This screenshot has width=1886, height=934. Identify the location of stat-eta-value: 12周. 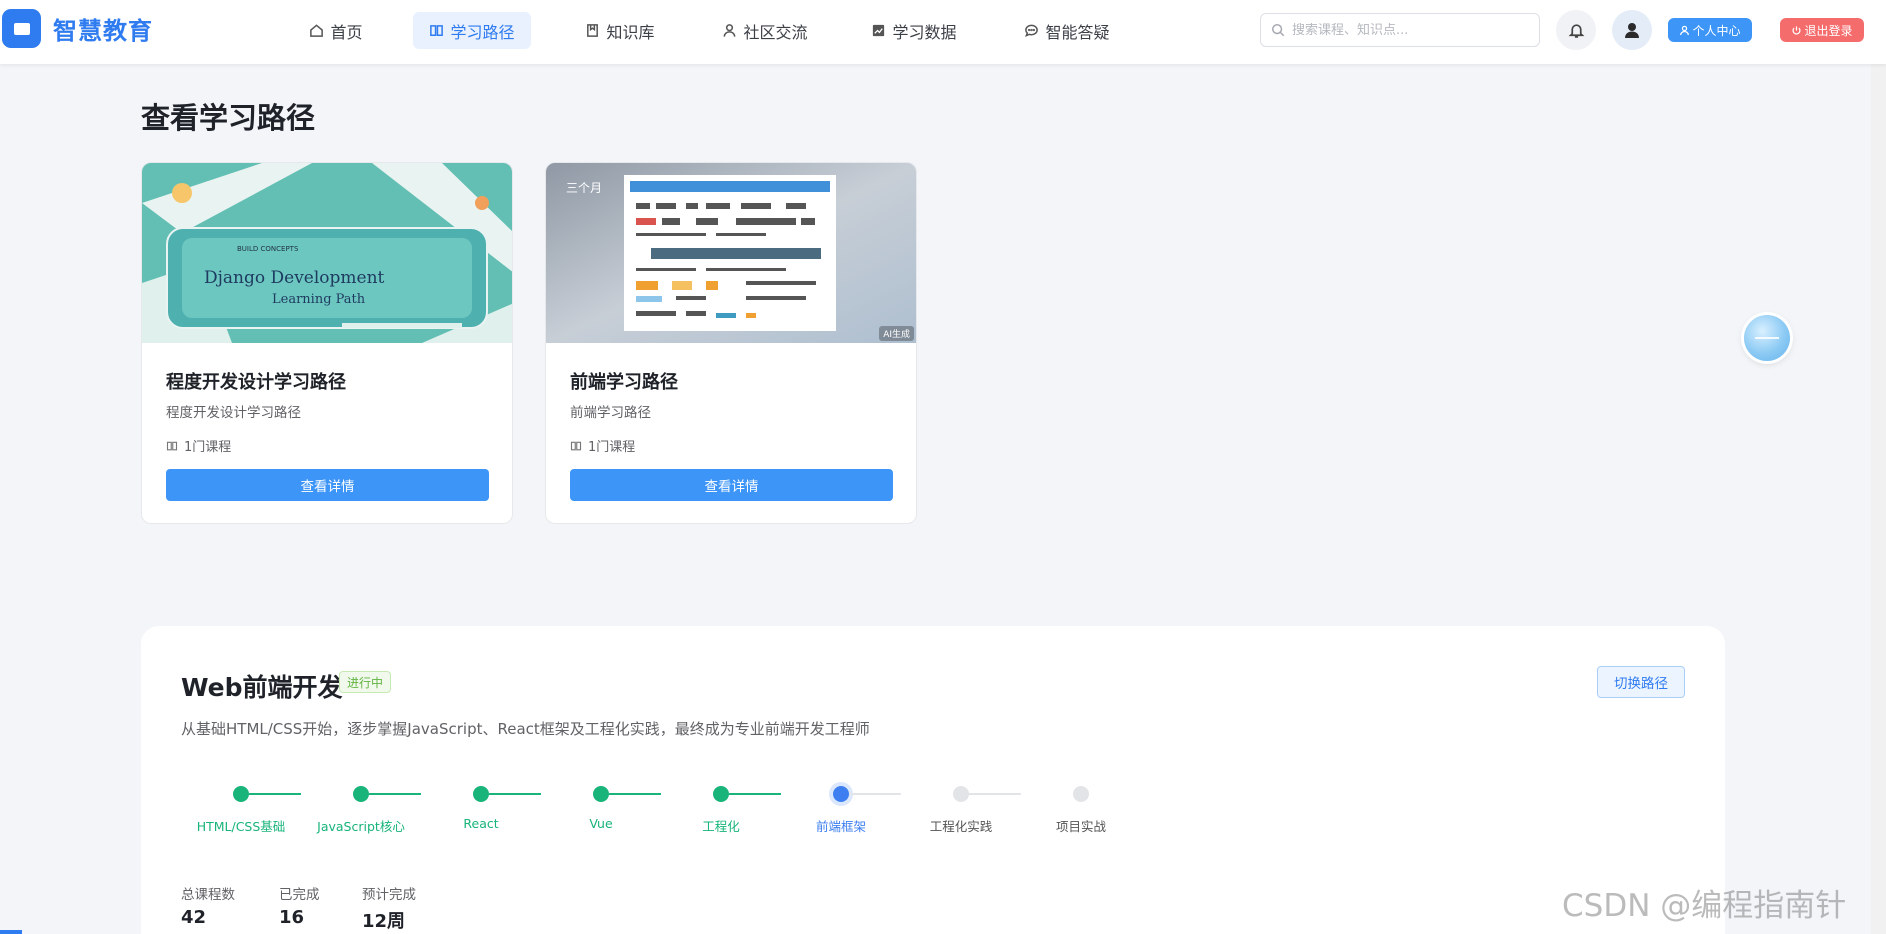
(384, 921).